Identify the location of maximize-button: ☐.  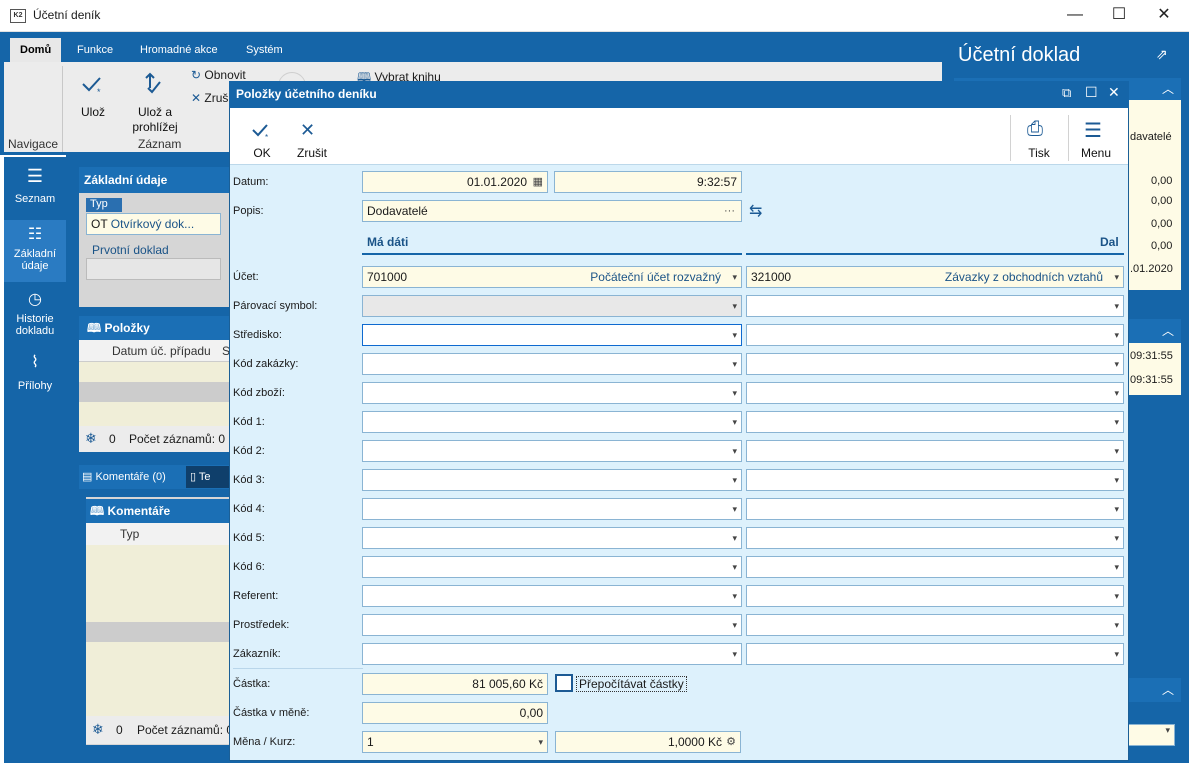
(1119, 16).